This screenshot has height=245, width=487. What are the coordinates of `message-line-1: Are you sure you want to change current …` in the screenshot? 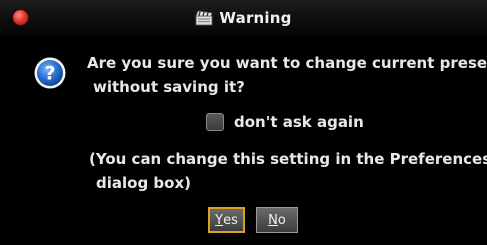 It's located at (287, 63).